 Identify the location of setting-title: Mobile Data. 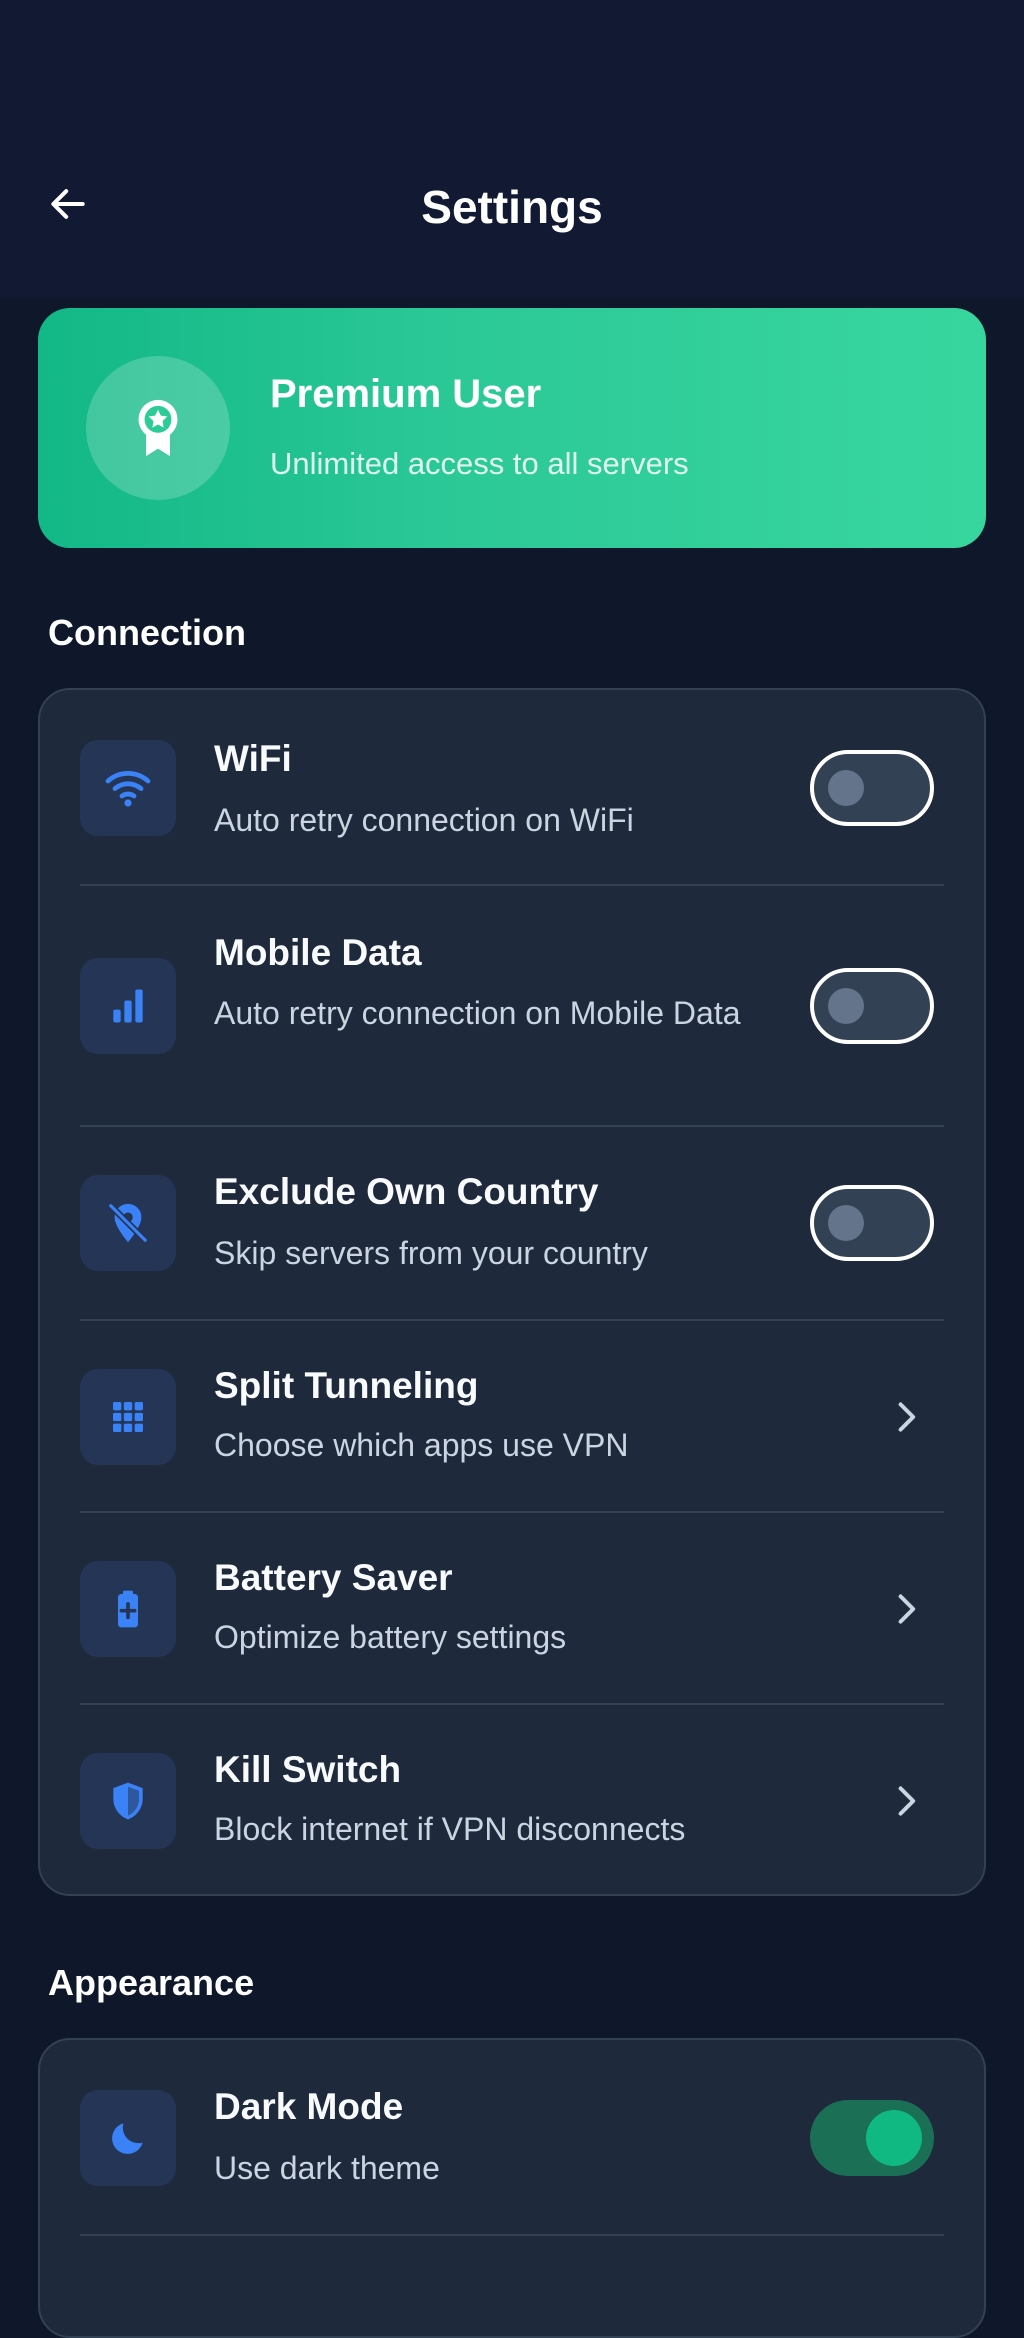
(318, 952).